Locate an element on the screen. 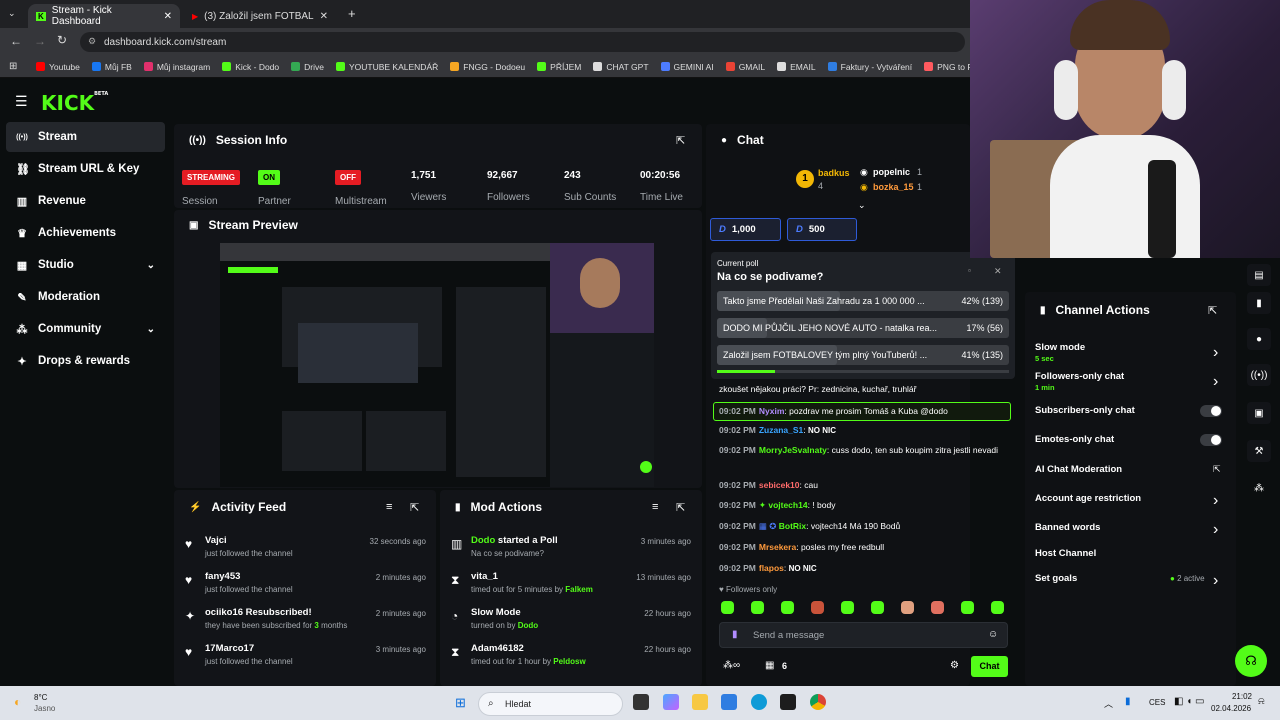  rail-wrench-icon: ⚒ is located at coordinates (1259, 451).